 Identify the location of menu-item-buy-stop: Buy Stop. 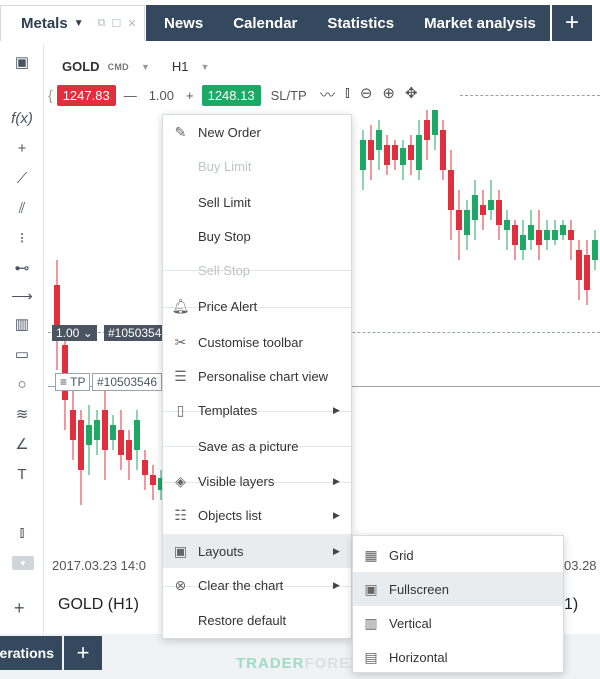
(257, 236).